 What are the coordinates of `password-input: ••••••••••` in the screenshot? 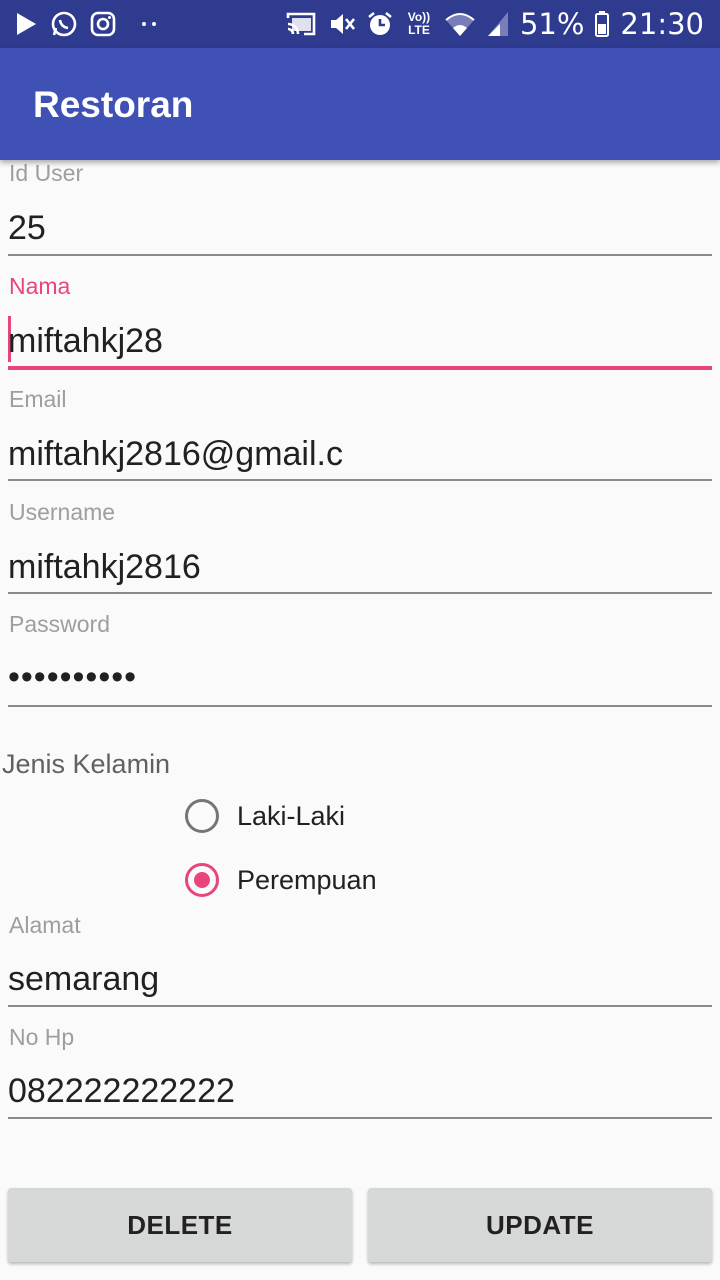 It's located at (72, 677).